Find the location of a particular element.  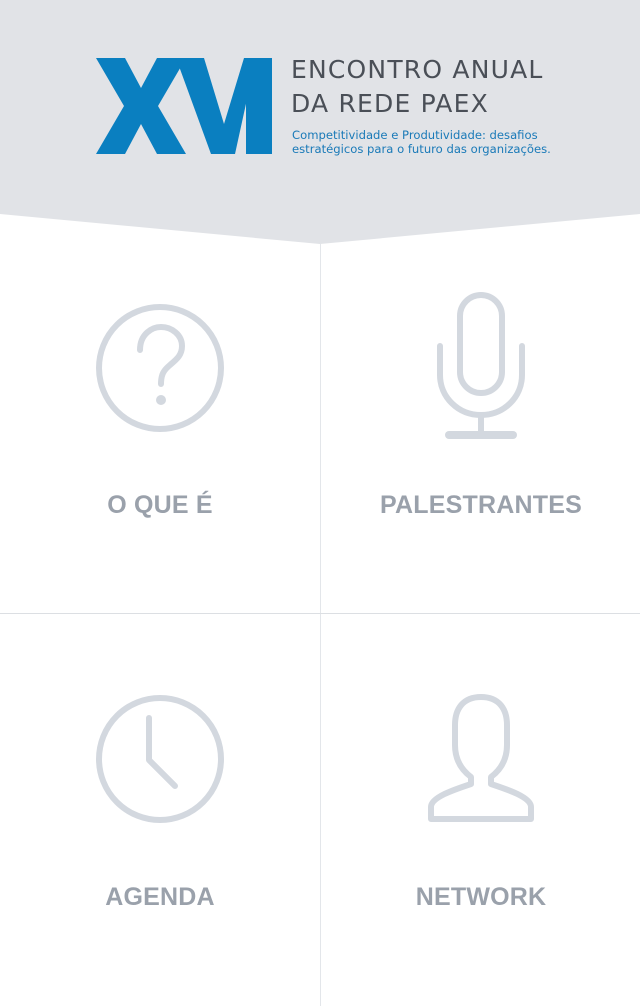

user-icon is located at coordinates (480, 753).